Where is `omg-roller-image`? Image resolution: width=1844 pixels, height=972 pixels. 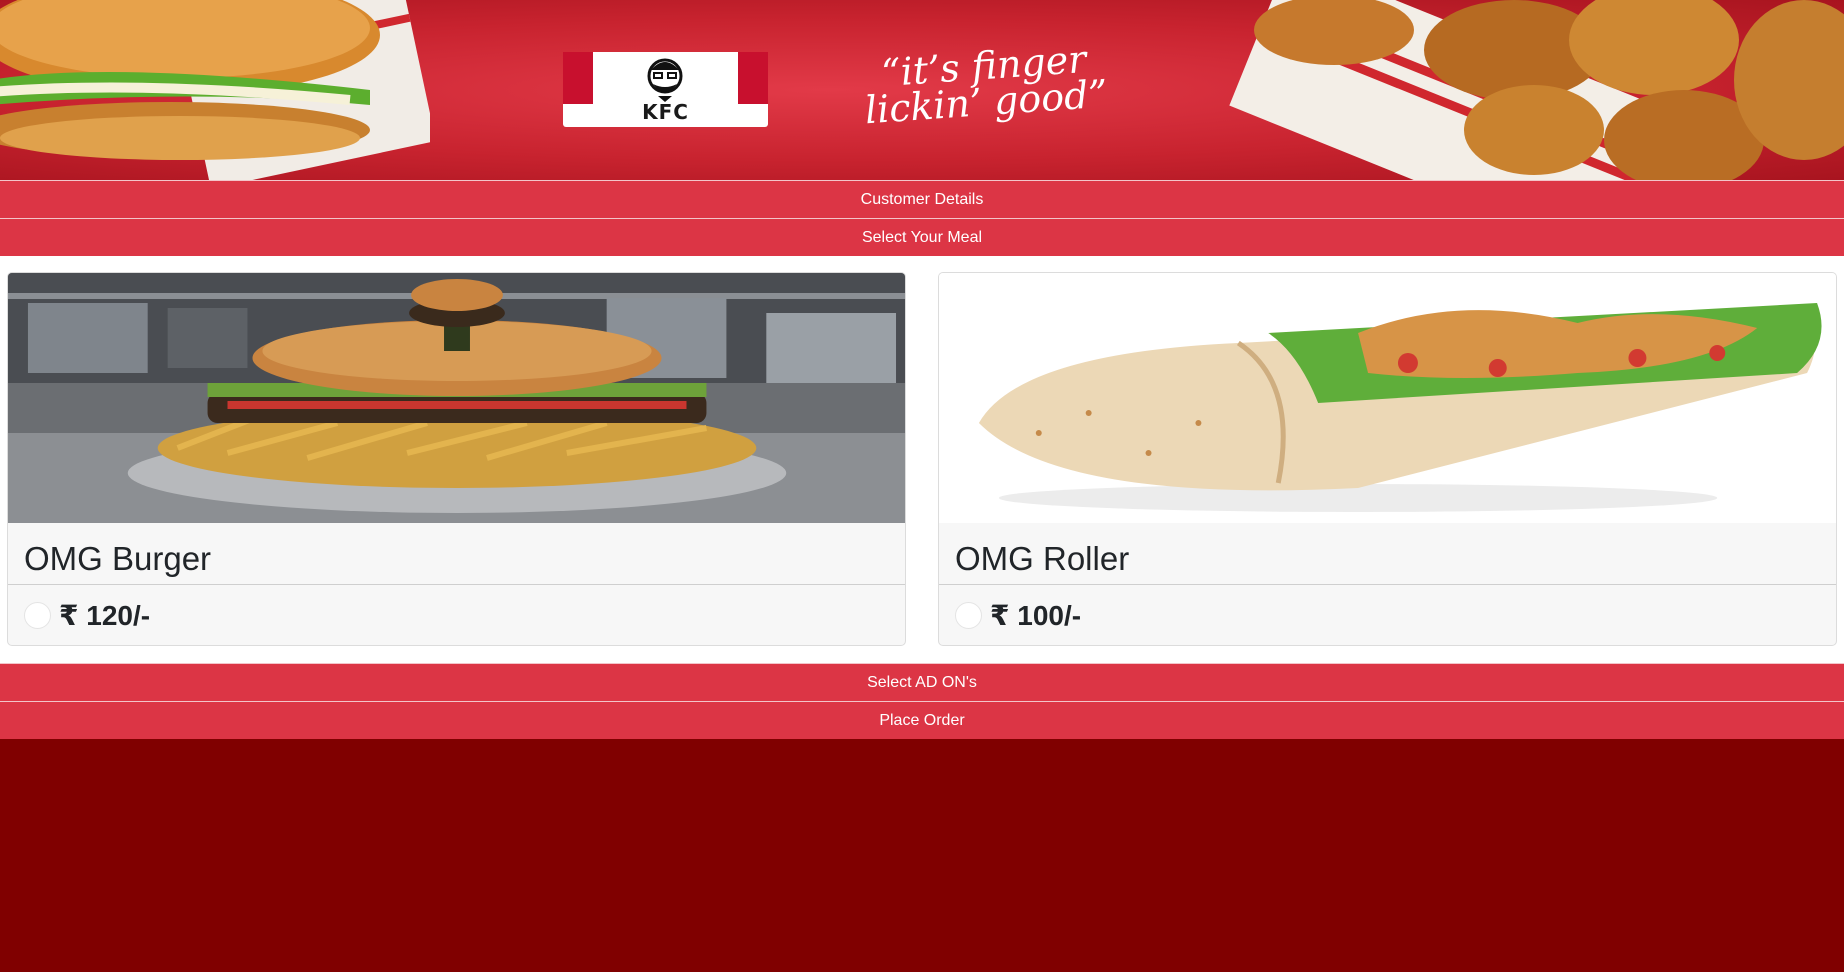 omg-roller-image is located at coordinates (1387, 398).